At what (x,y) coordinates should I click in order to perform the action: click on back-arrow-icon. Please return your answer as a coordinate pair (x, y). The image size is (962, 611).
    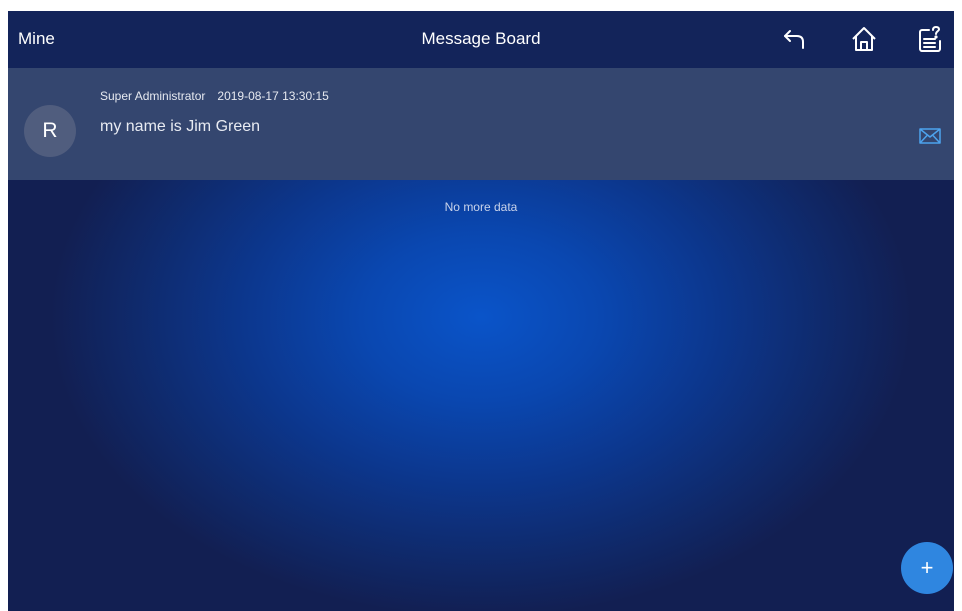
    Looking at the image, I should click on (794, 39).